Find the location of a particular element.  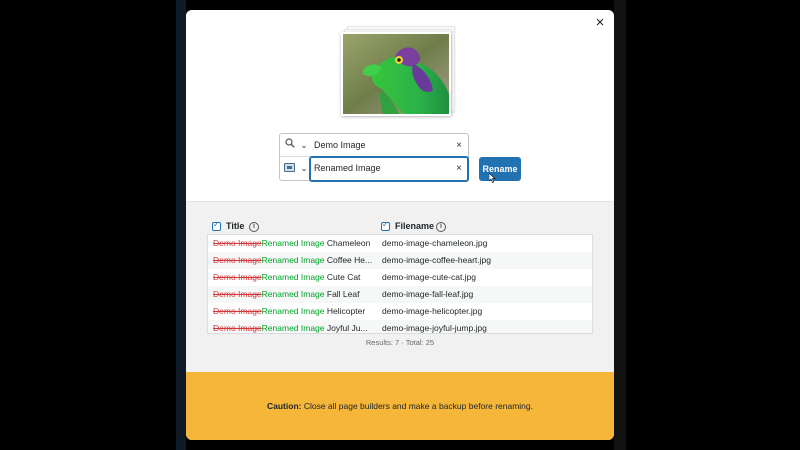

image-stack-preview is located at coordinates (398, 72).